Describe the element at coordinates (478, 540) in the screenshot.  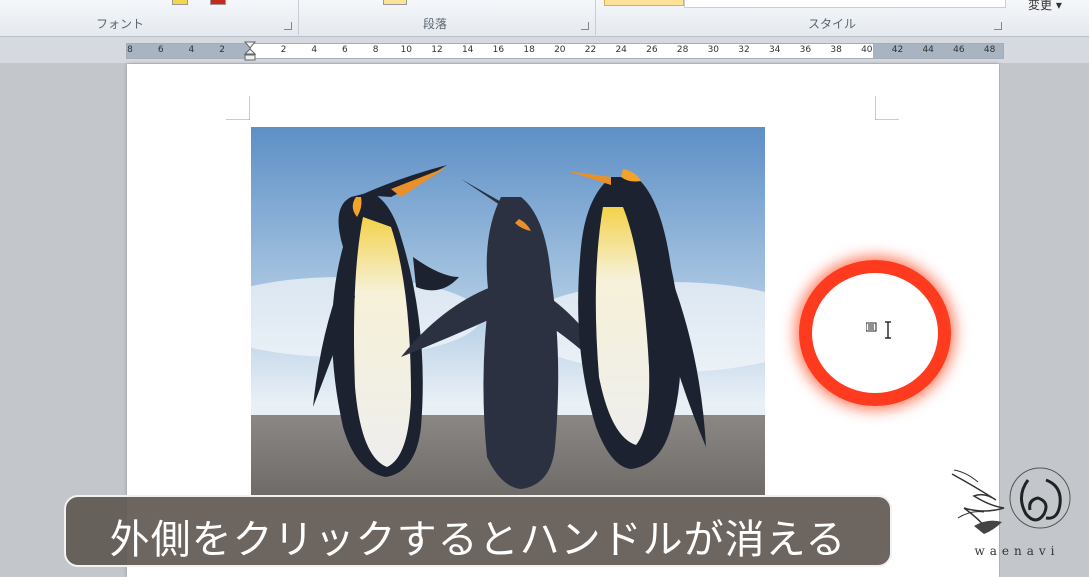
I see `caption-text: 外側をクリックするとハンドルが消える` at that location.